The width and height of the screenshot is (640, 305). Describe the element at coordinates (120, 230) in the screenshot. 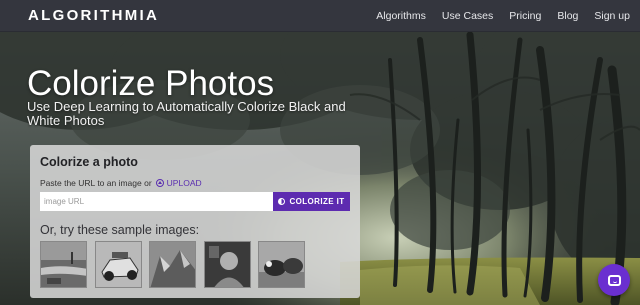

I see `samples-heading: Or, try these sample images:` at that location.